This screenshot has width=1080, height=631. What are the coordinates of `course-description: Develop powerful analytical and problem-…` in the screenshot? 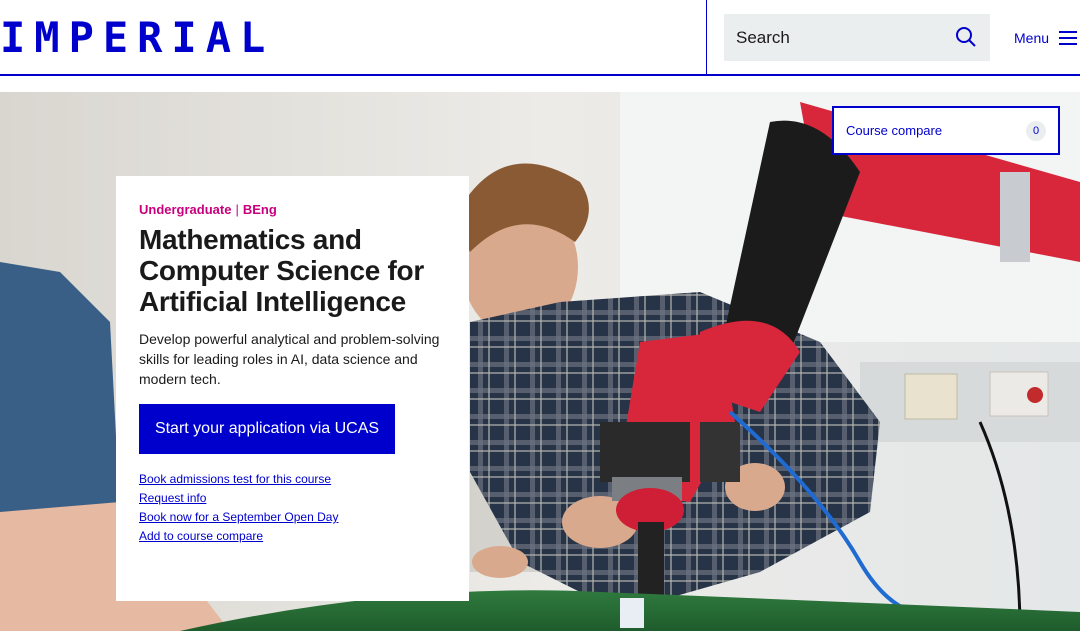 It's located at (289, 359).